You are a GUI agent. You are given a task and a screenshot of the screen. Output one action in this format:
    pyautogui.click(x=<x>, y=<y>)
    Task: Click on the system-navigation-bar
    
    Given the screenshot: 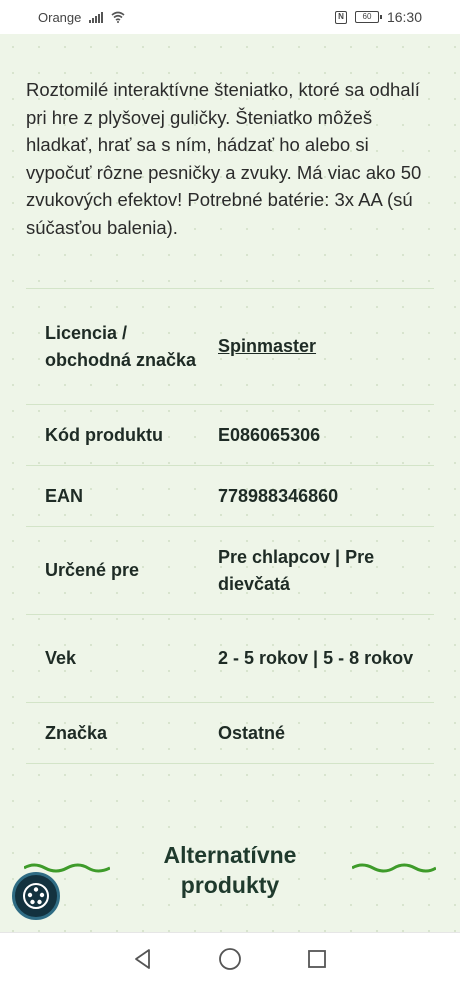 What is the action you would take?
    pyautogui.click(x=230, y=958)
    